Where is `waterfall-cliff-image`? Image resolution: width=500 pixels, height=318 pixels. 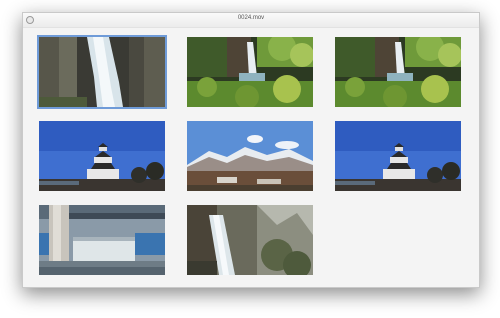
waterfall-cliff-image is located at coordinates (250, 240).